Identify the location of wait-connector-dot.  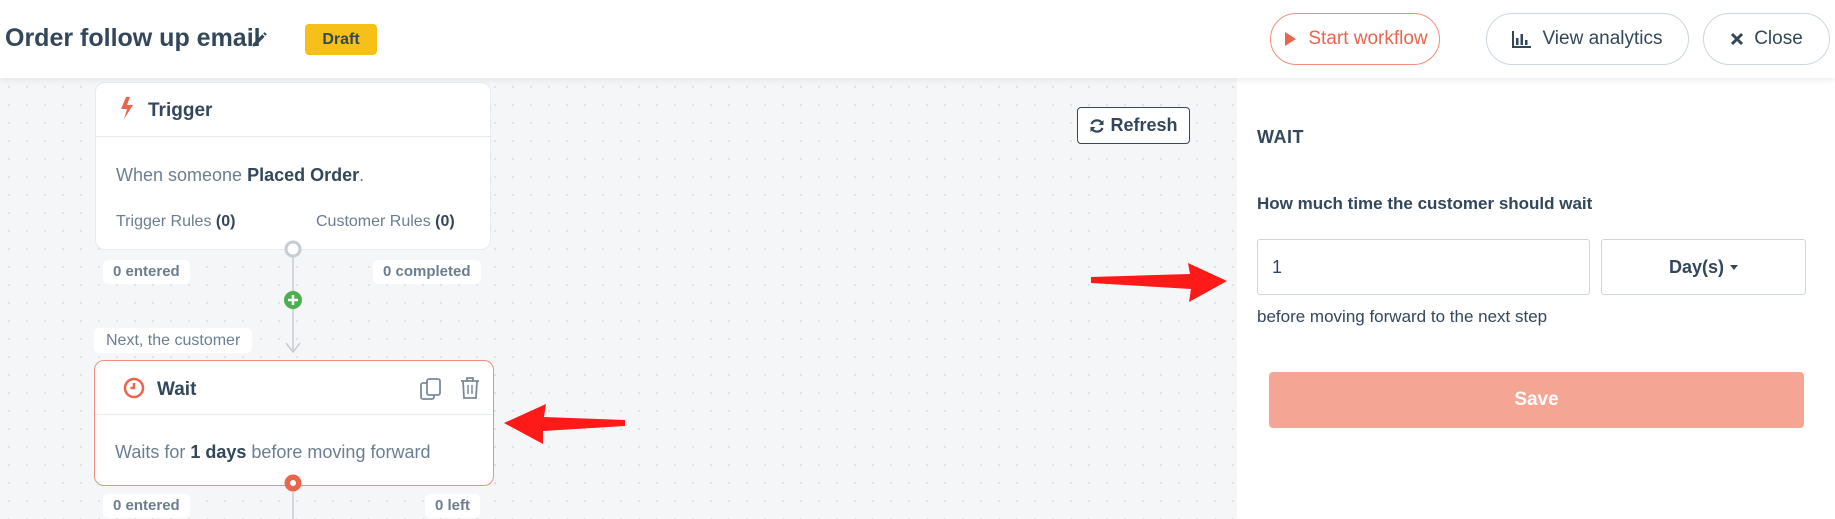
(293, 483).